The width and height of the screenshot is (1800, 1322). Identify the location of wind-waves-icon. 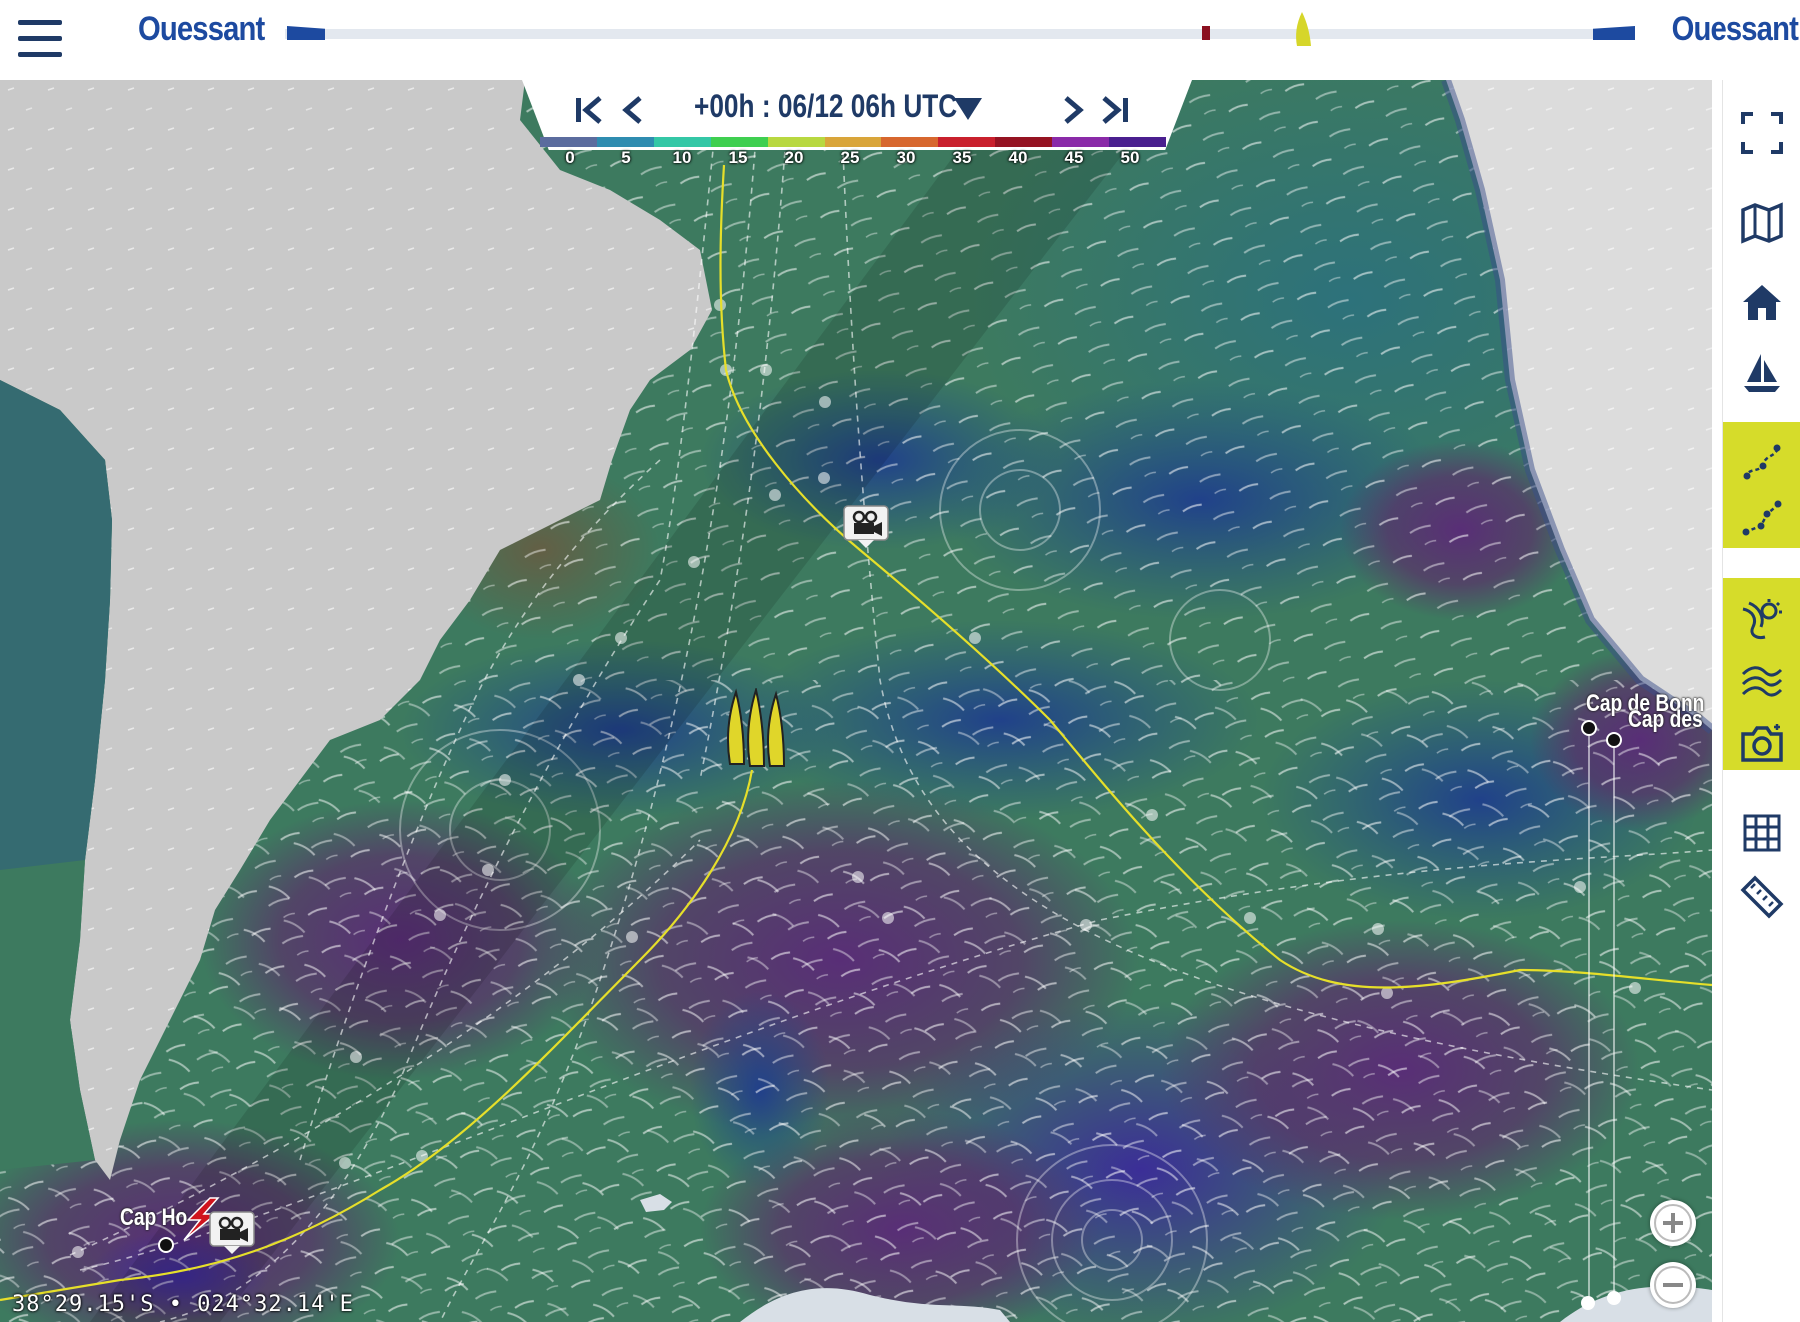
(1762, 681).